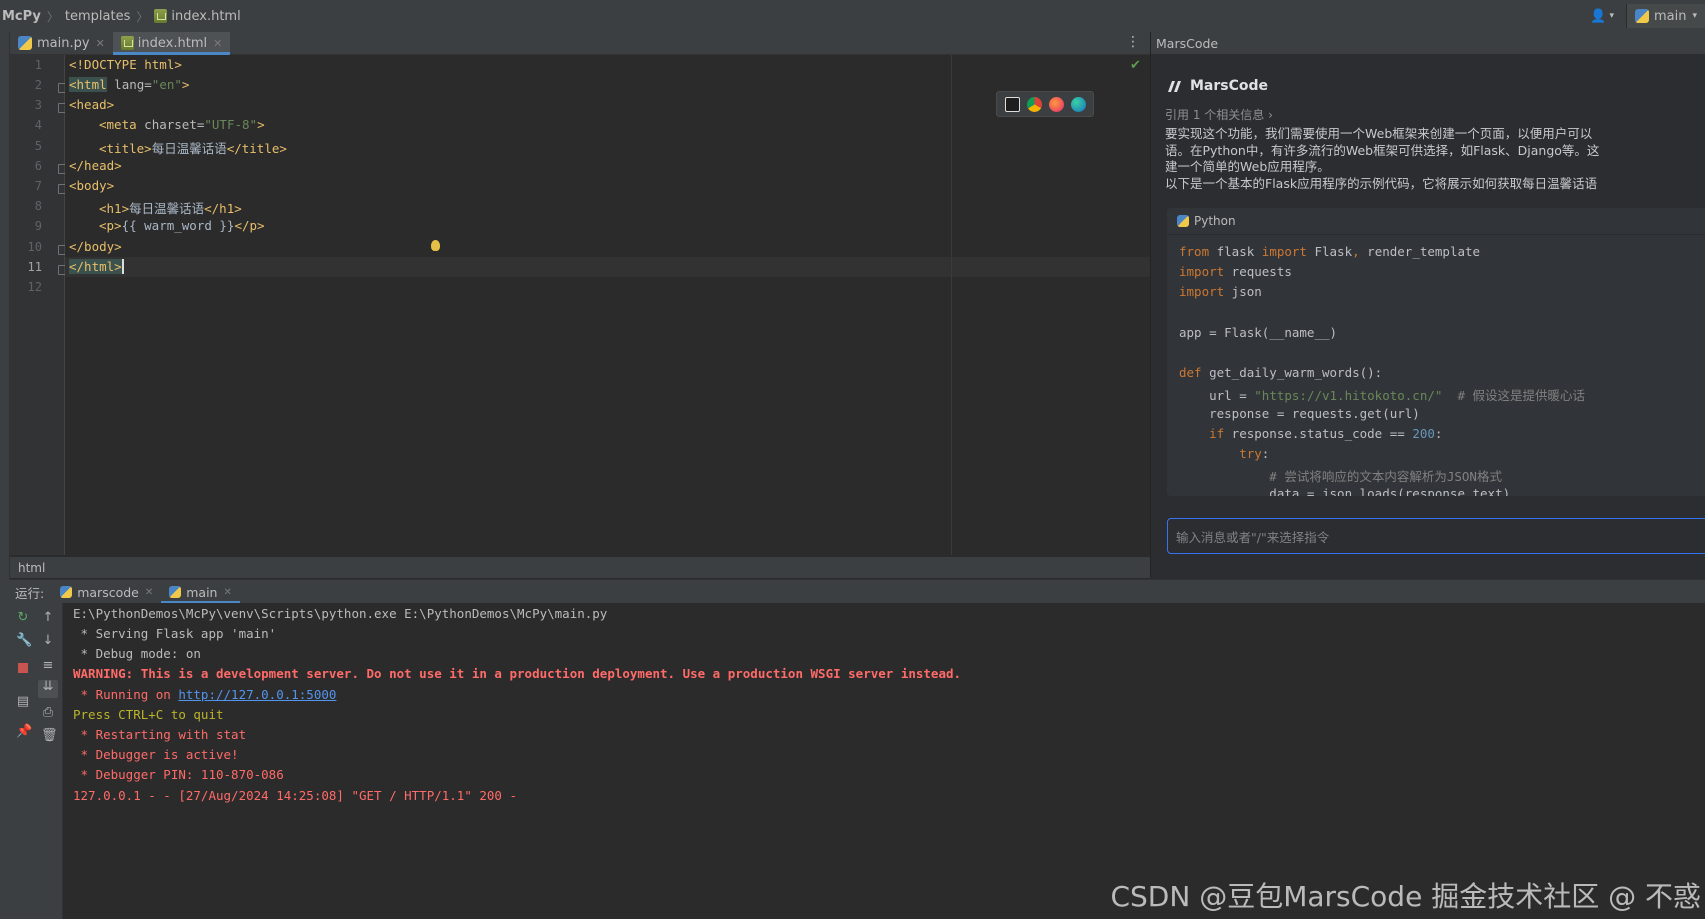 This screenshot has width=1705, height=919. What do you see at coordinates (92, 104) in the screenshot?
I see `code-line-3: <head>` at bounding box center [92, 104].